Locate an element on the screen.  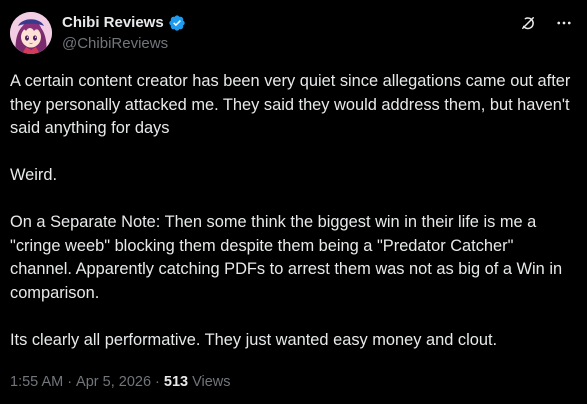
anime-chibi-avatar-icon is located at coordinates (31, 33).